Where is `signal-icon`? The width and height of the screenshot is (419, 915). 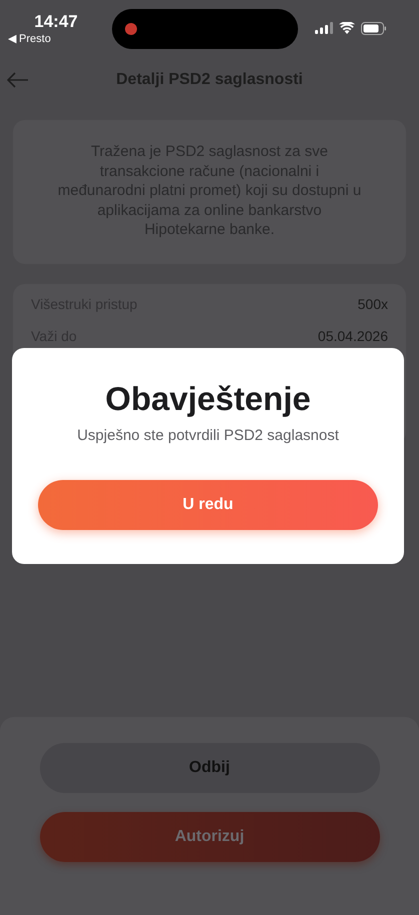 signal-icon is located at coordinates (324, 28).